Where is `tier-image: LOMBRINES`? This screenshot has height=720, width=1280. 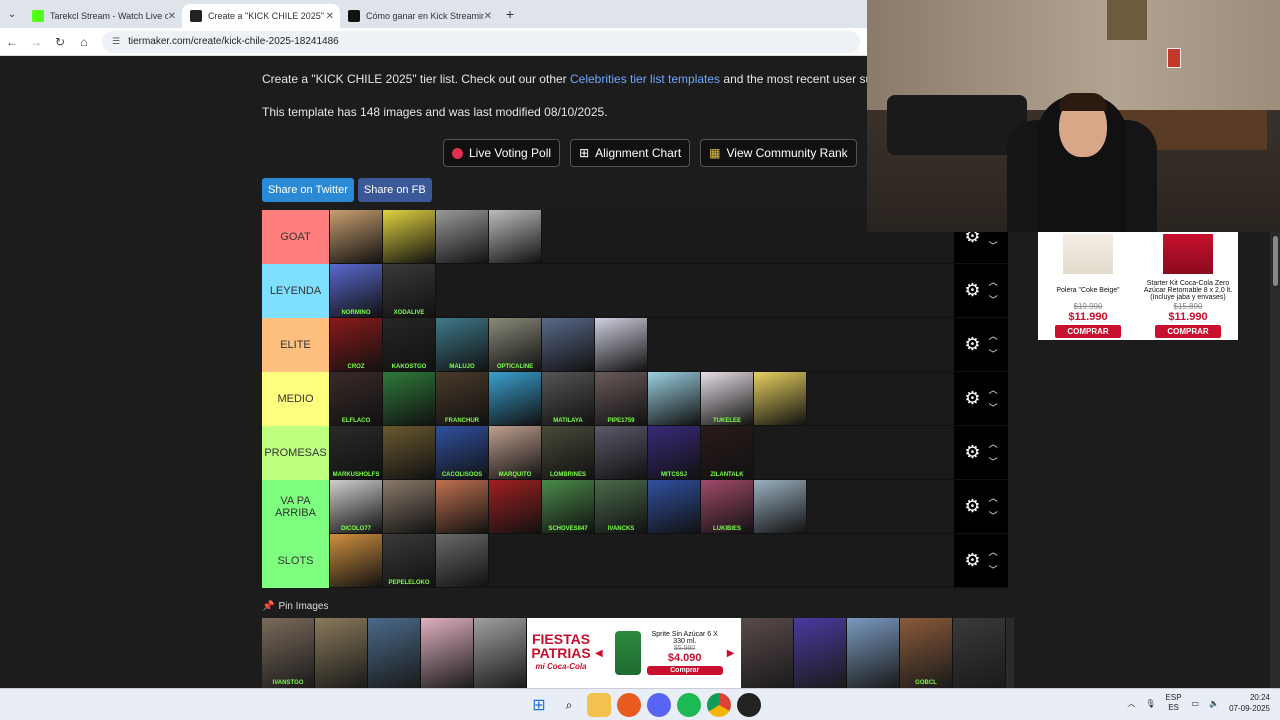 tier-image: LOMBRINES is located at coordinates (568, 452).